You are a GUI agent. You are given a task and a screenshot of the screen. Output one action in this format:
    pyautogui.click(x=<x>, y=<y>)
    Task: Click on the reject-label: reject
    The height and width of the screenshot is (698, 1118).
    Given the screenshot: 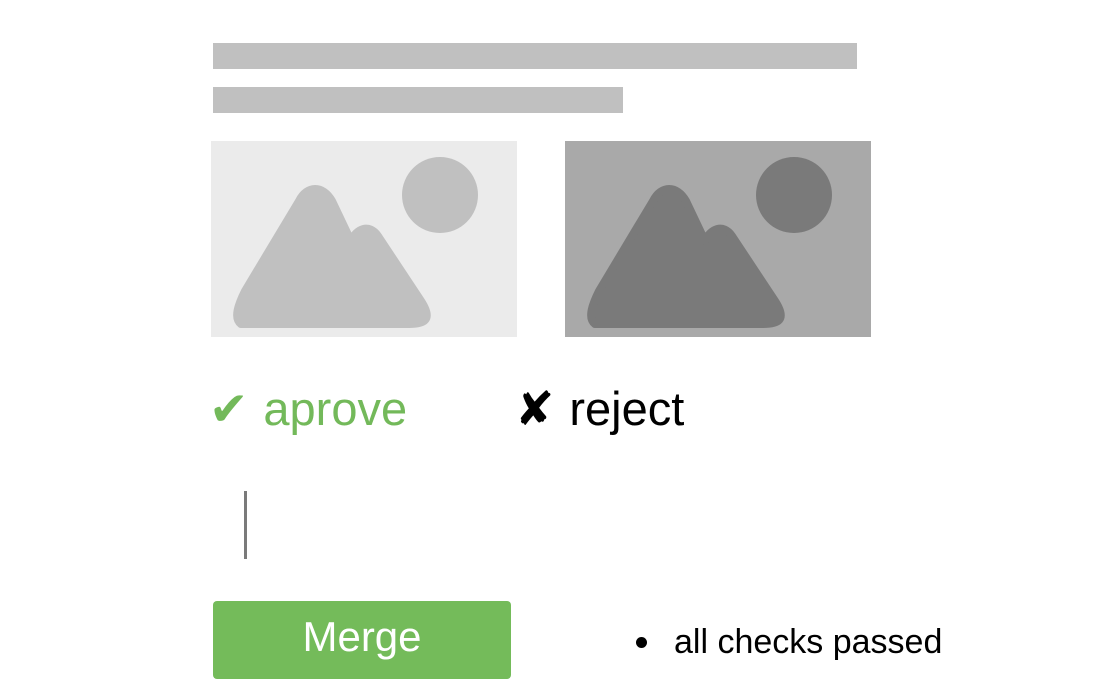 What is the action you would take?
    pyautogui.click(x=627, y=408)
    